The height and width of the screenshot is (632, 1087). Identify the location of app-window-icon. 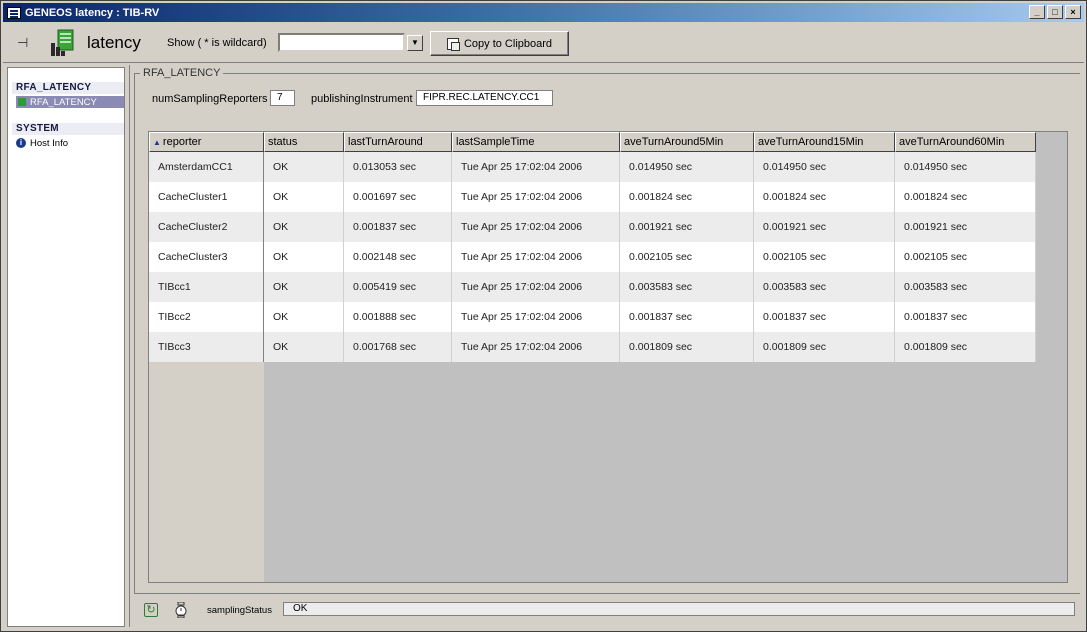
(14, 12).